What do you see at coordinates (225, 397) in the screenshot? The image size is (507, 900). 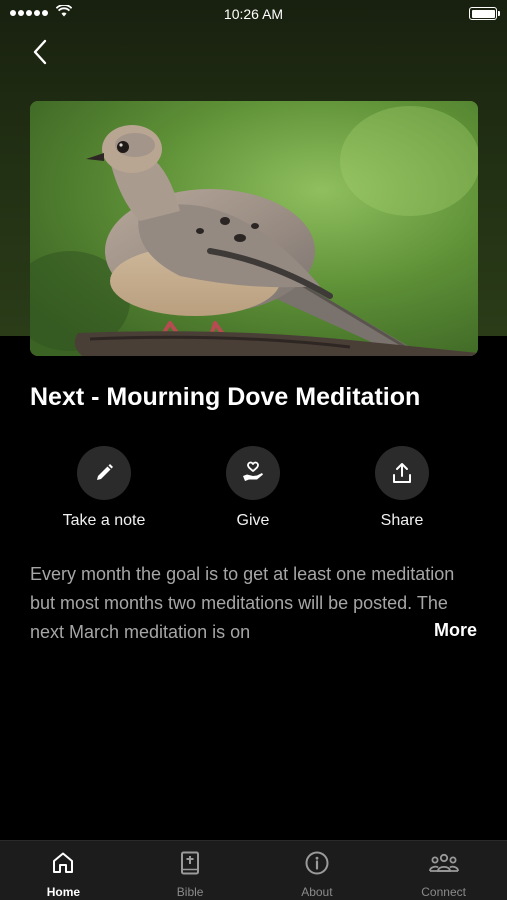 I see `page-title: Next - Mourning Dove Meditation` at bounding box center [225, 397].